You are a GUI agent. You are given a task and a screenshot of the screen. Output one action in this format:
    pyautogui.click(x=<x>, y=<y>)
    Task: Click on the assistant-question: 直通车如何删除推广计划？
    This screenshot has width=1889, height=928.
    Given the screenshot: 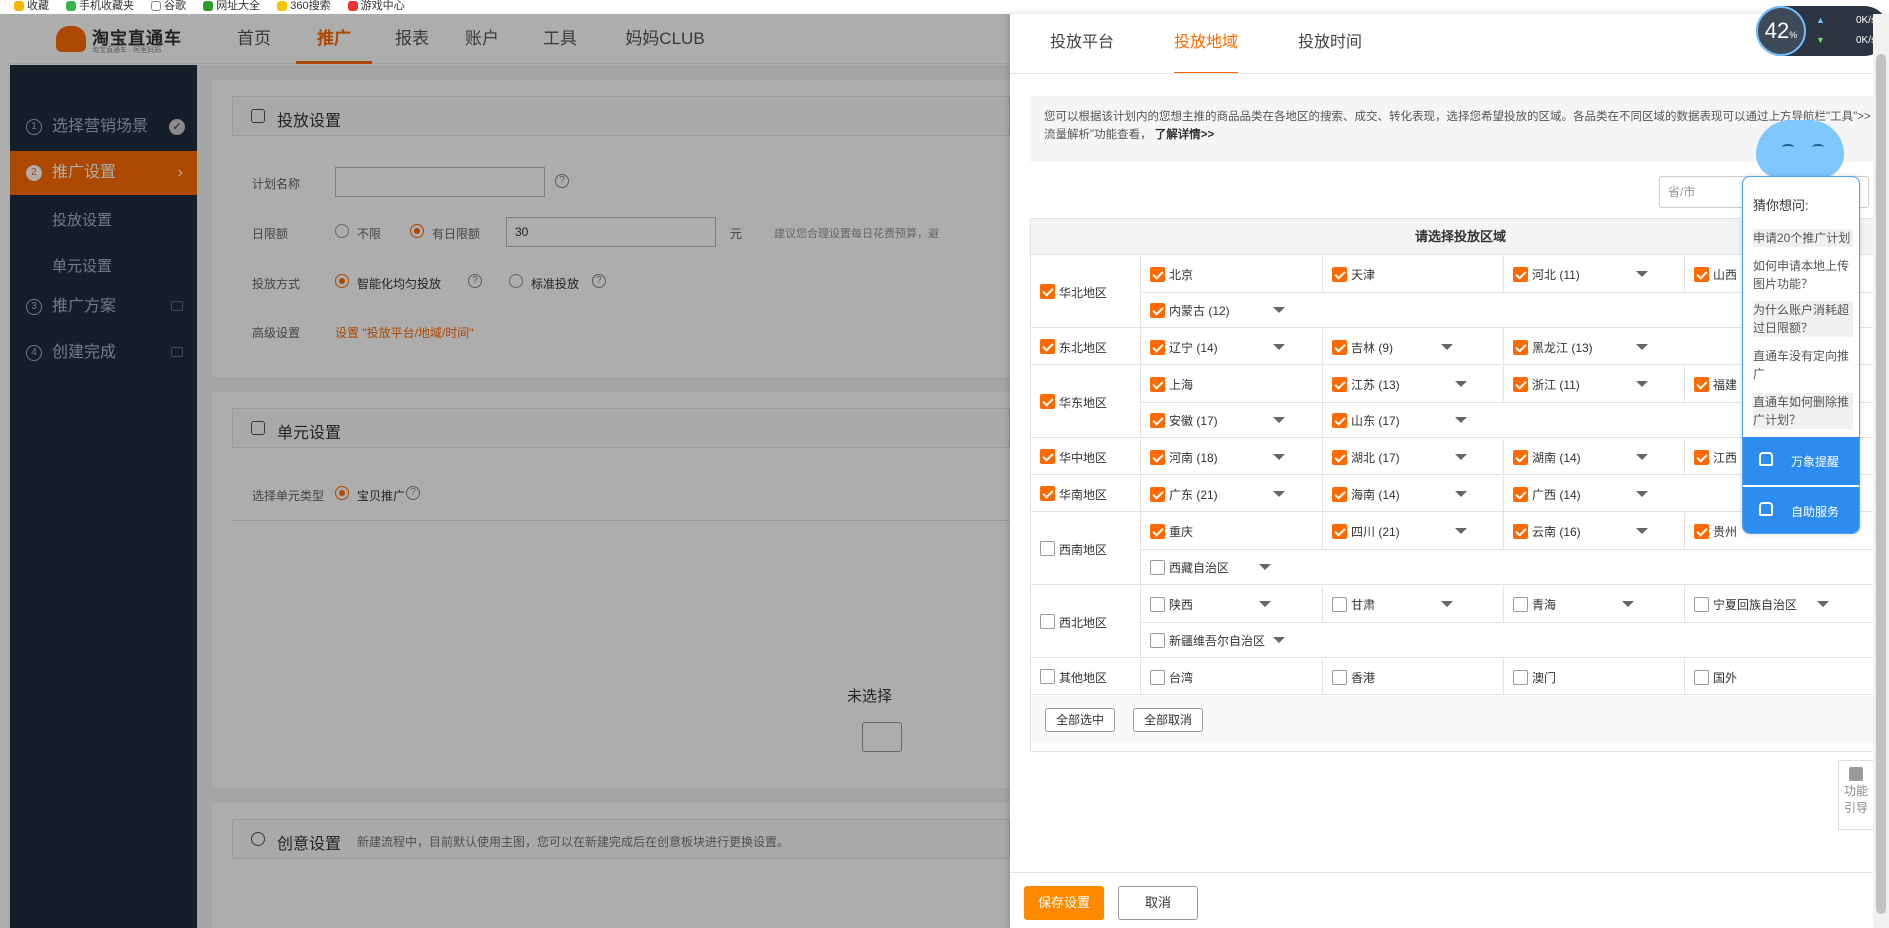 What is the action you would take?
    pyautogui.click(x=1803, y=411)
    